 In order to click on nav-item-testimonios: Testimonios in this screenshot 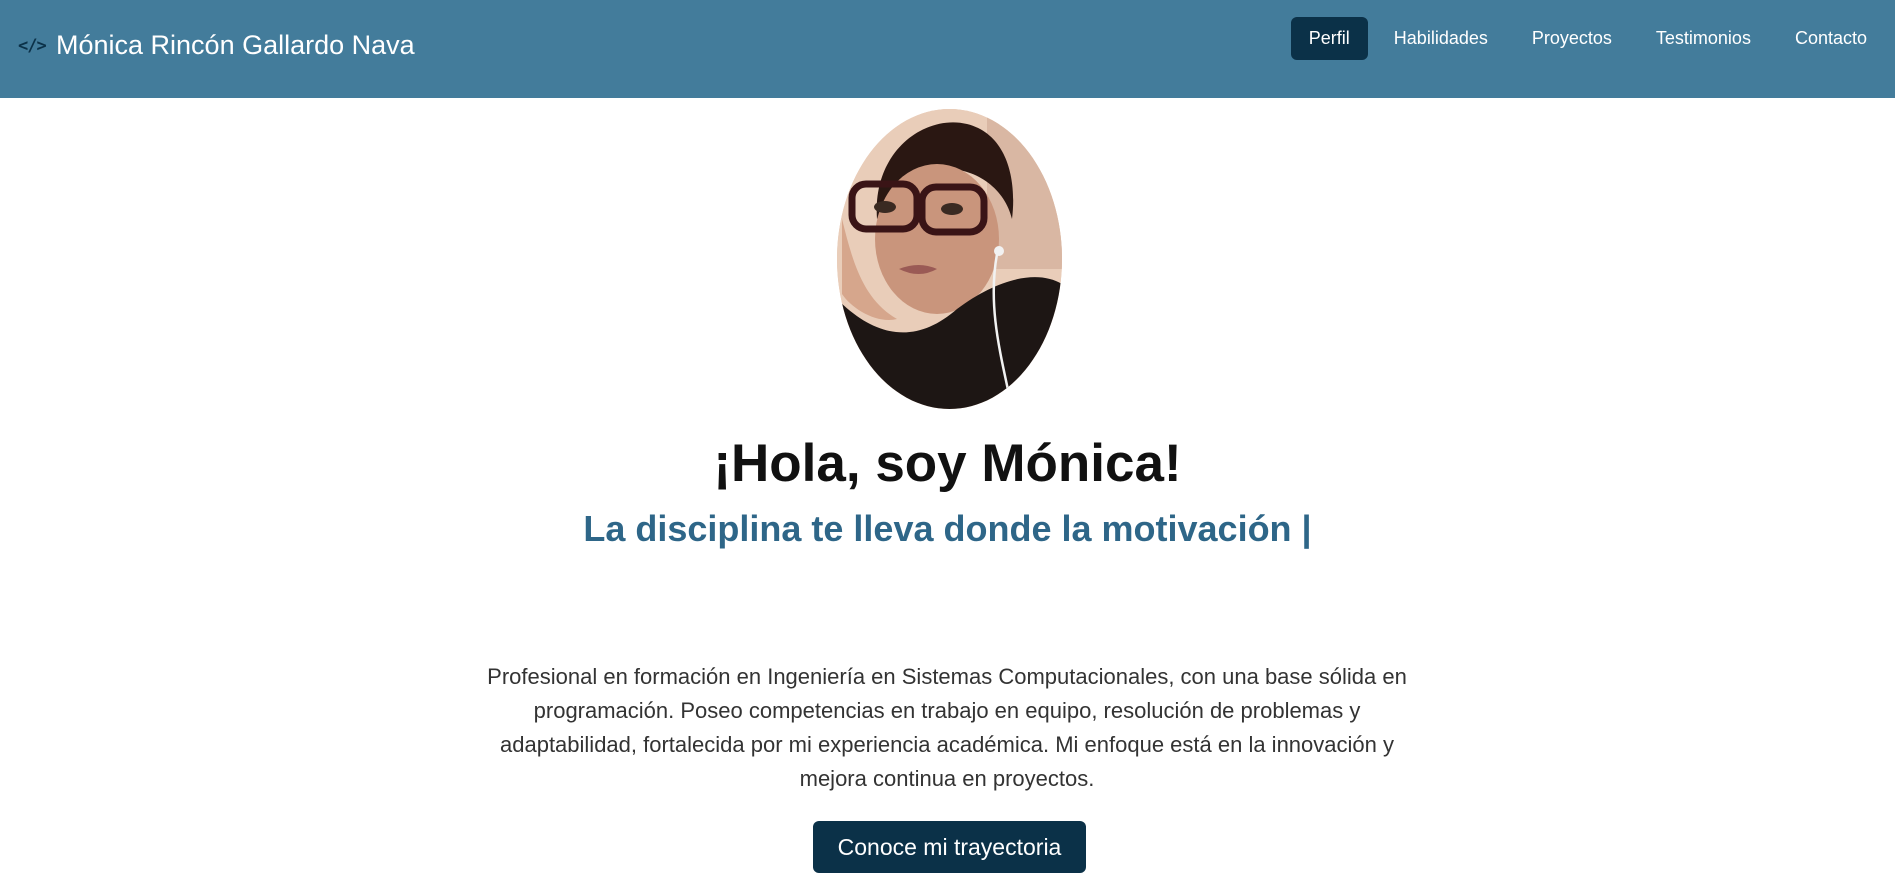, I will do `click(1703, 38)`.